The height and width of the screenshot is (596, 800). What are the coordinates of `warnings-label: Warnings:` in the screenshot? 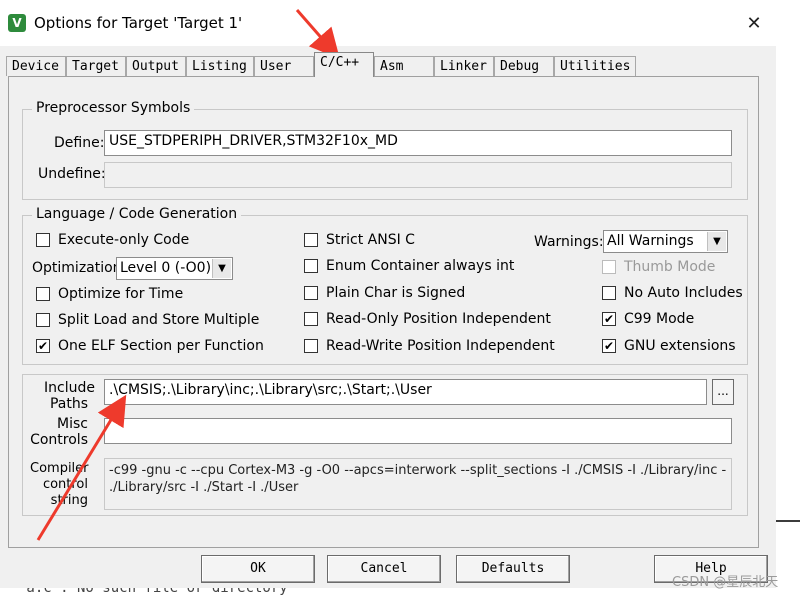 It's located at (569, 242).